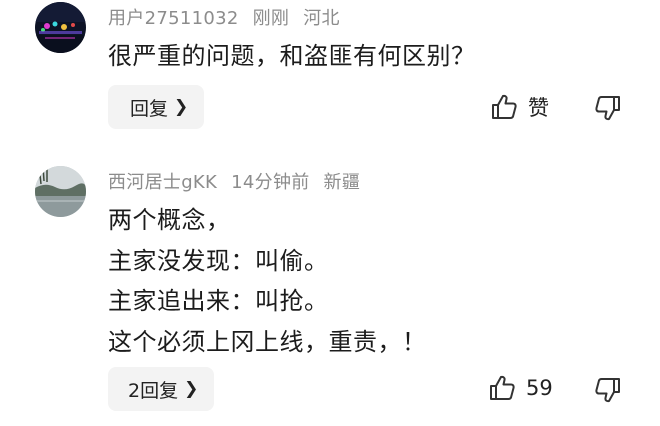  Describe the element at coordinates (173, 18) in the screenshot. I see `username: 用户27511032` at that location.